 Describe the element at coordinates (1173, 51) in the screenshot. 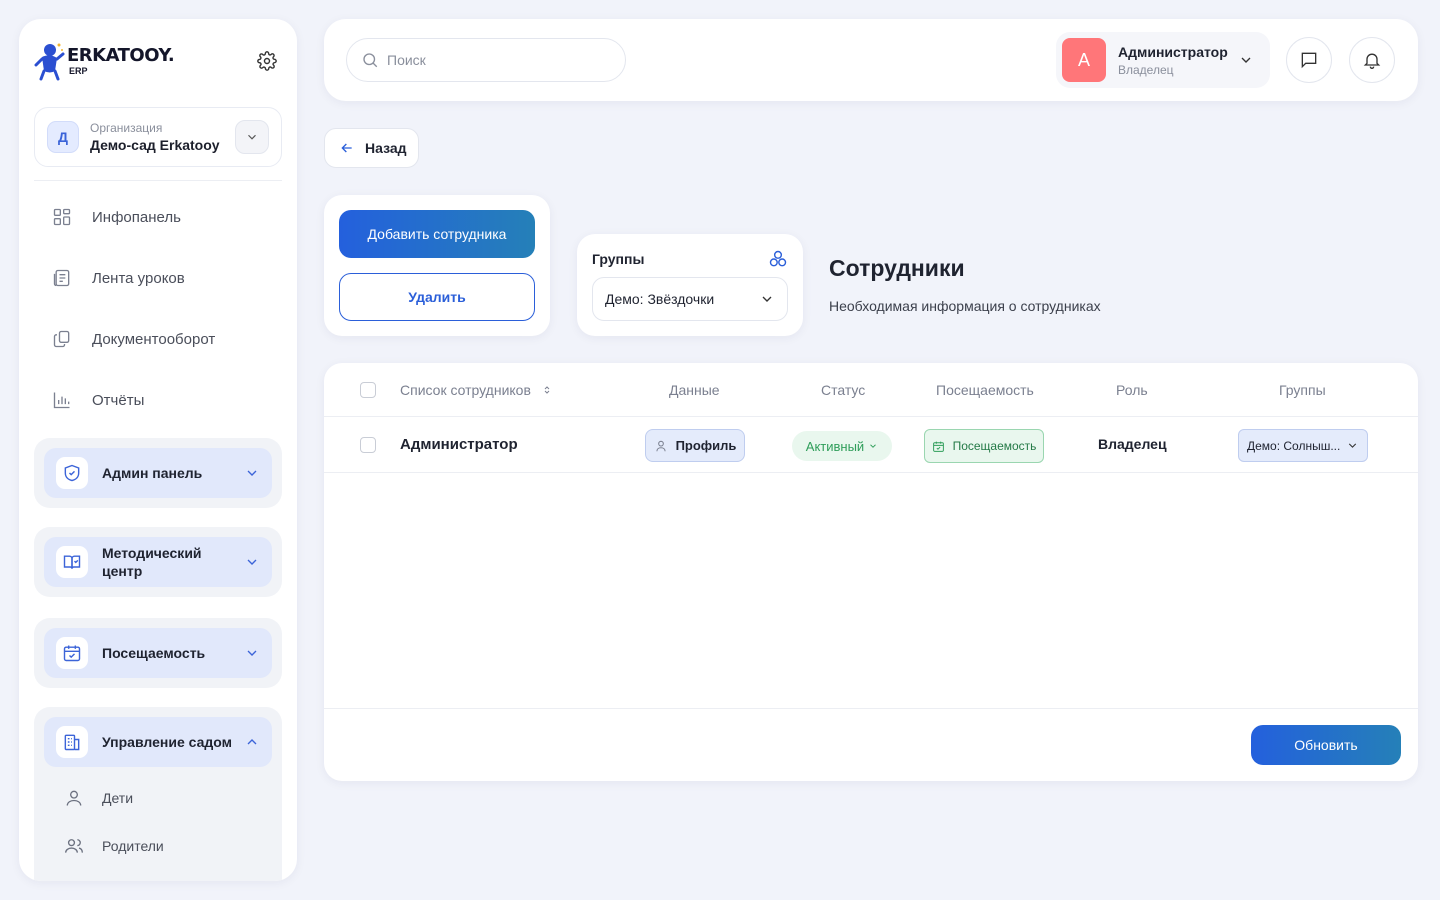

I see `user-name: Администратор` at that location.